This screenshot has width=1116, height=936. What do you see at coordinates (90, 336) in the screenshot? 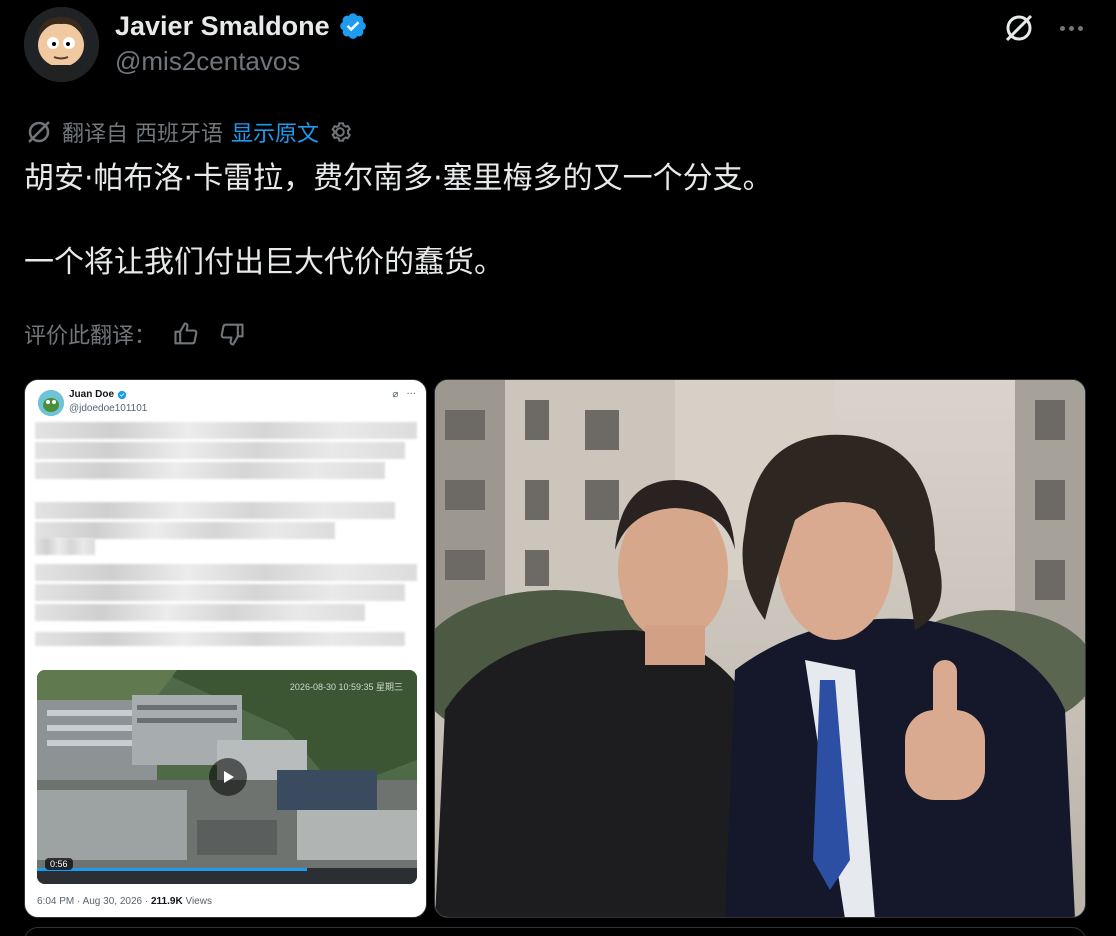
I see `rate-translation-label: 评价此翻译：` at bounding box center [90, 336].